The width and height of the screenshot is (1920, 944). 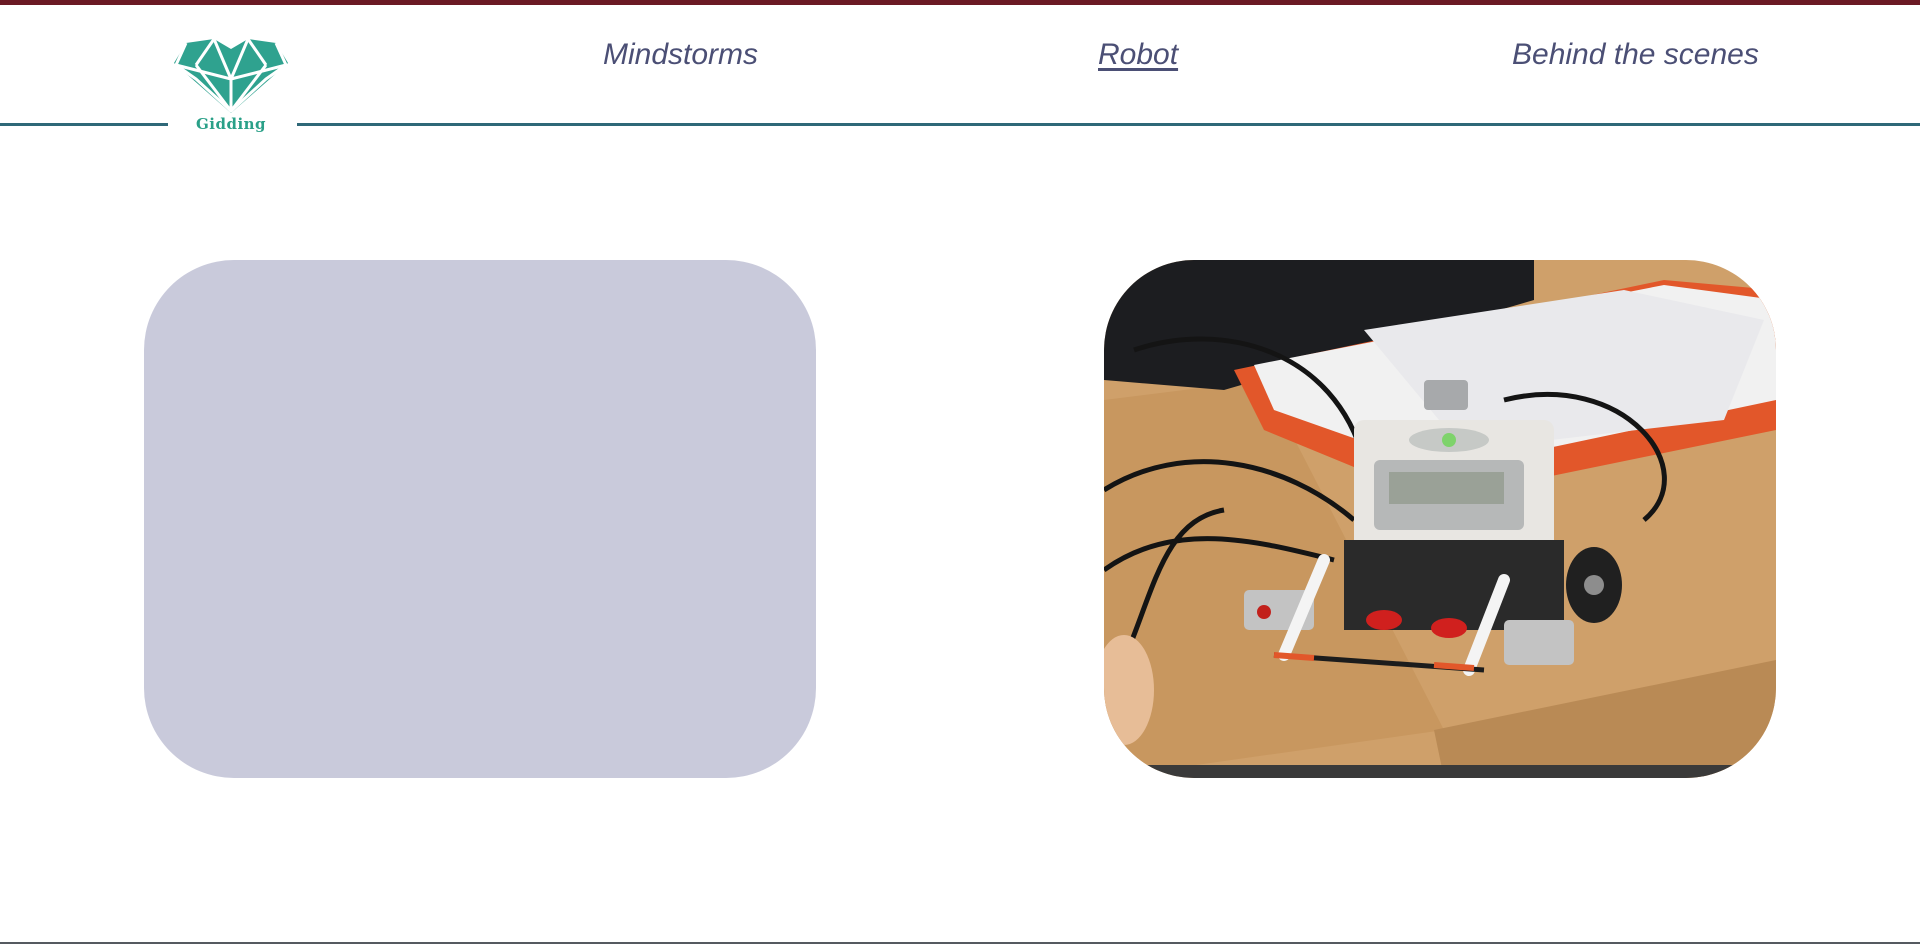 I want to click on nav-link-robot: Robot, so click(x=1138, y=55).